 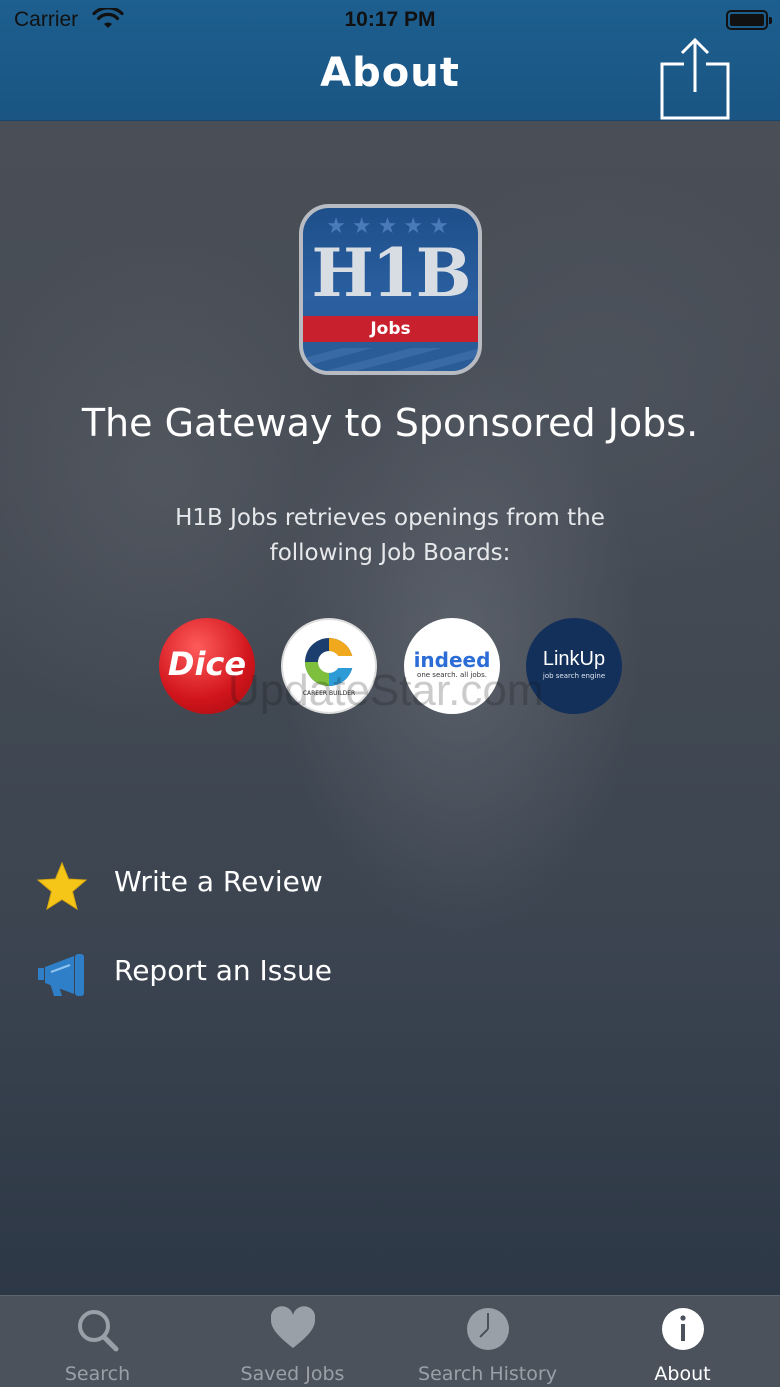 I want to click on careerbuilder-mark-icon, so click(x=330, y=662).